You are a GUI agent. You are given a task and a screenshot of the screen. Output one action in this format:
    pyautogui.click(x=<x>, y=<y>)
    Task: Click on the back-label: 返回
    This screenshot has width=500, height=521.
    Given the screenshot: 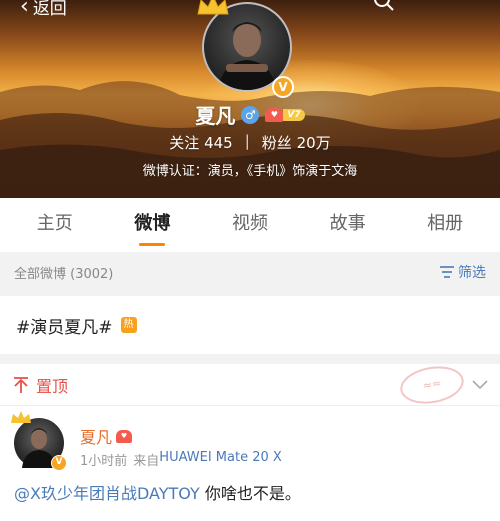 What is the action you would take?
    pyautogui.click(x=49, y=9)
    